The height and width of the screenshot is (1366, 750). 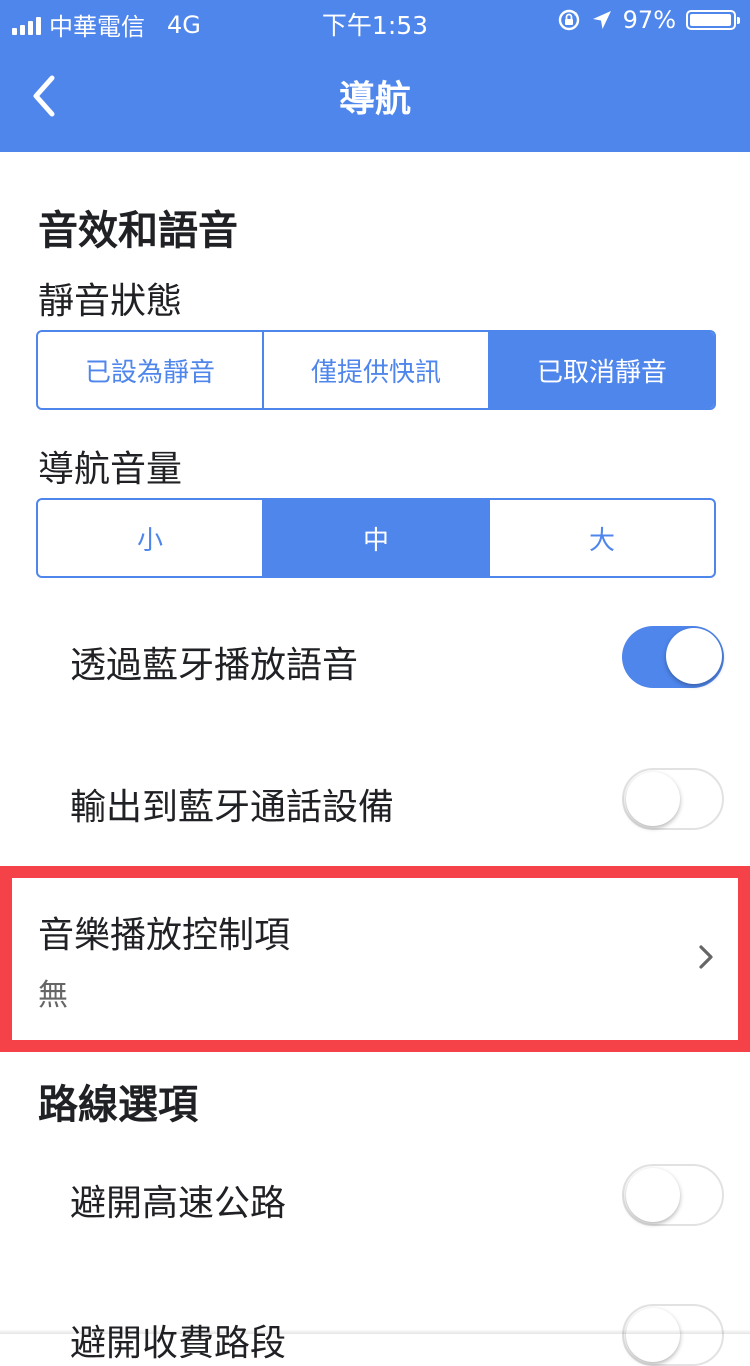 I want to click on bluetooth-call-toggle, so click(x=673, y=799).